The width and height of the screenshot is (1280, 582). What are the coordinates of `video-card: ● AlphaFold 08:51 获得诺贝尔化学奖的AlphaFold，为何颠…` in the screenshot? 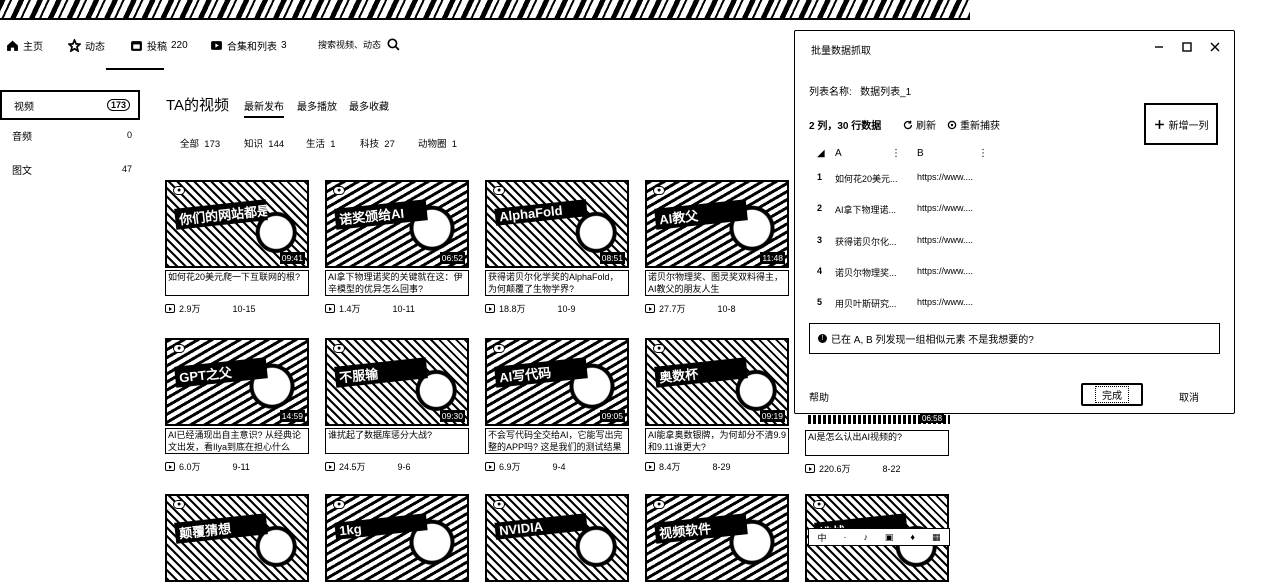 It's located at (558, 247).